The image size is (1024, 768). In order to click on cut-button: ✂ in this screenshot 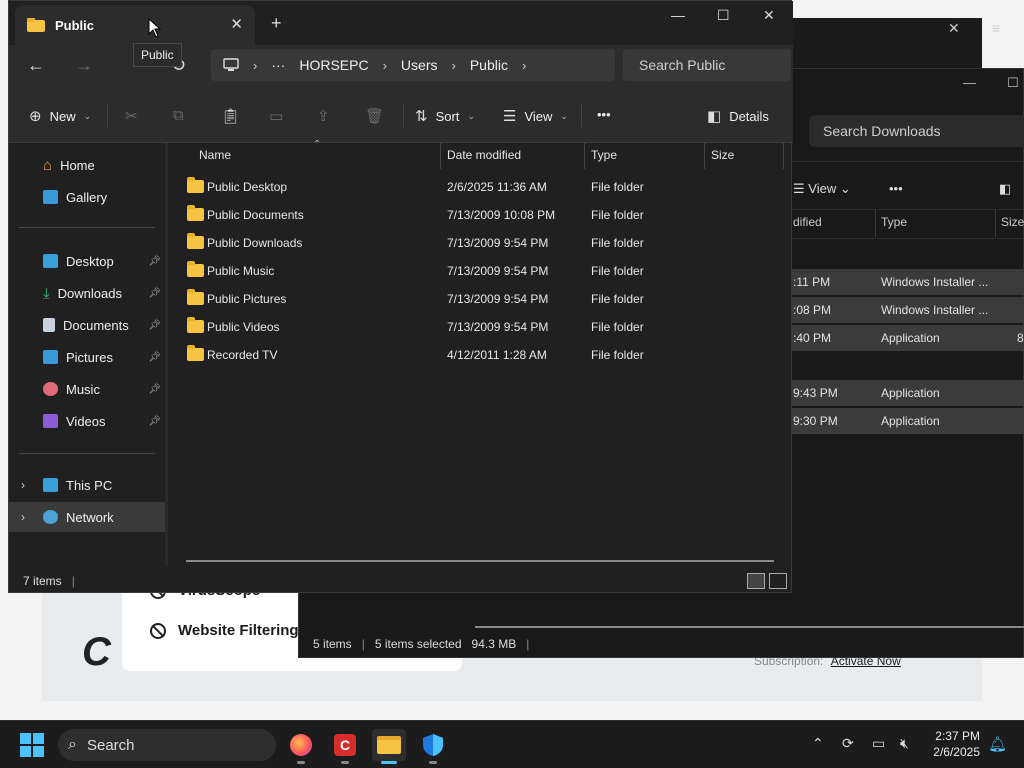, I will do `click(131, 116)`.